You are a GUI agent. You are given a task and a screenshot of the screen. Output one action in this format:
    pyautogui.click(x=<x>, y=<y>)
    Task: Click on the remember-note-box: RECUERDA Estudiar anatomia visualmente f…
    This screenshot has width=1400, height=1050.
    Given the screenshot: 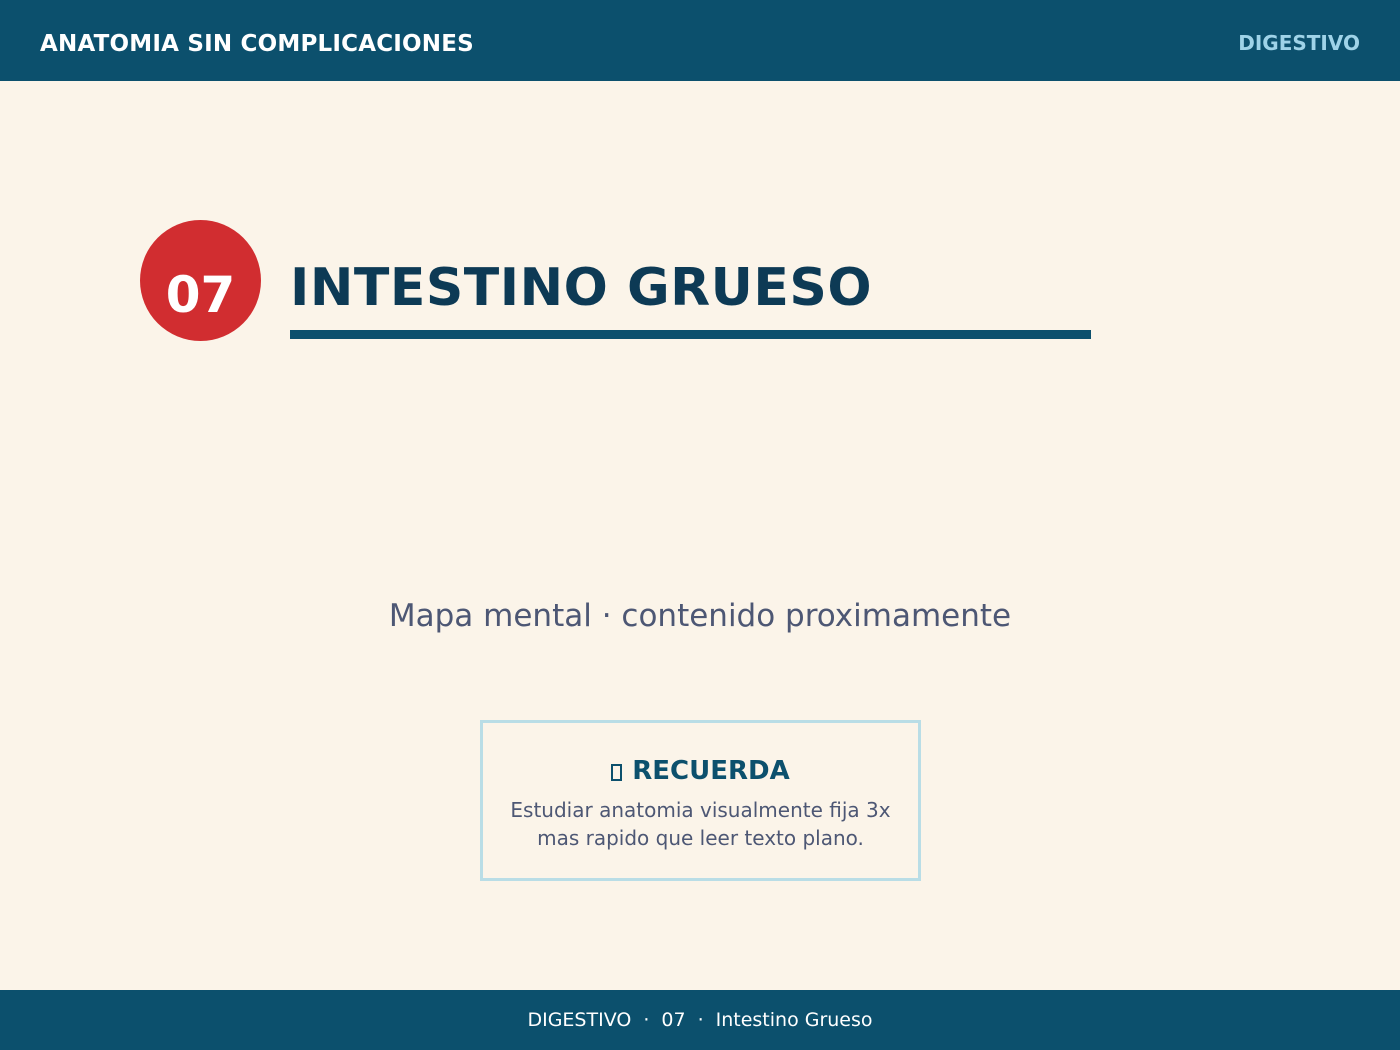 What is the action you would take?
    pyautogui.click(x=700, y=800)
    